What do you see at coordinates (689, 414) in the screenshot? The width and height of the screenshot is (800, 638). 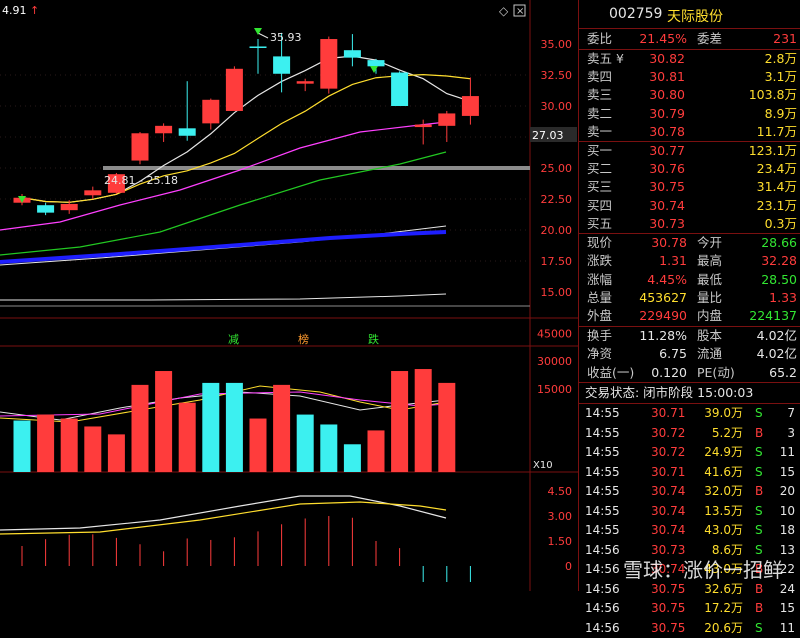 I see `tick-row: 14:5530.7139.0万S7` at bounding box center [689, 414].